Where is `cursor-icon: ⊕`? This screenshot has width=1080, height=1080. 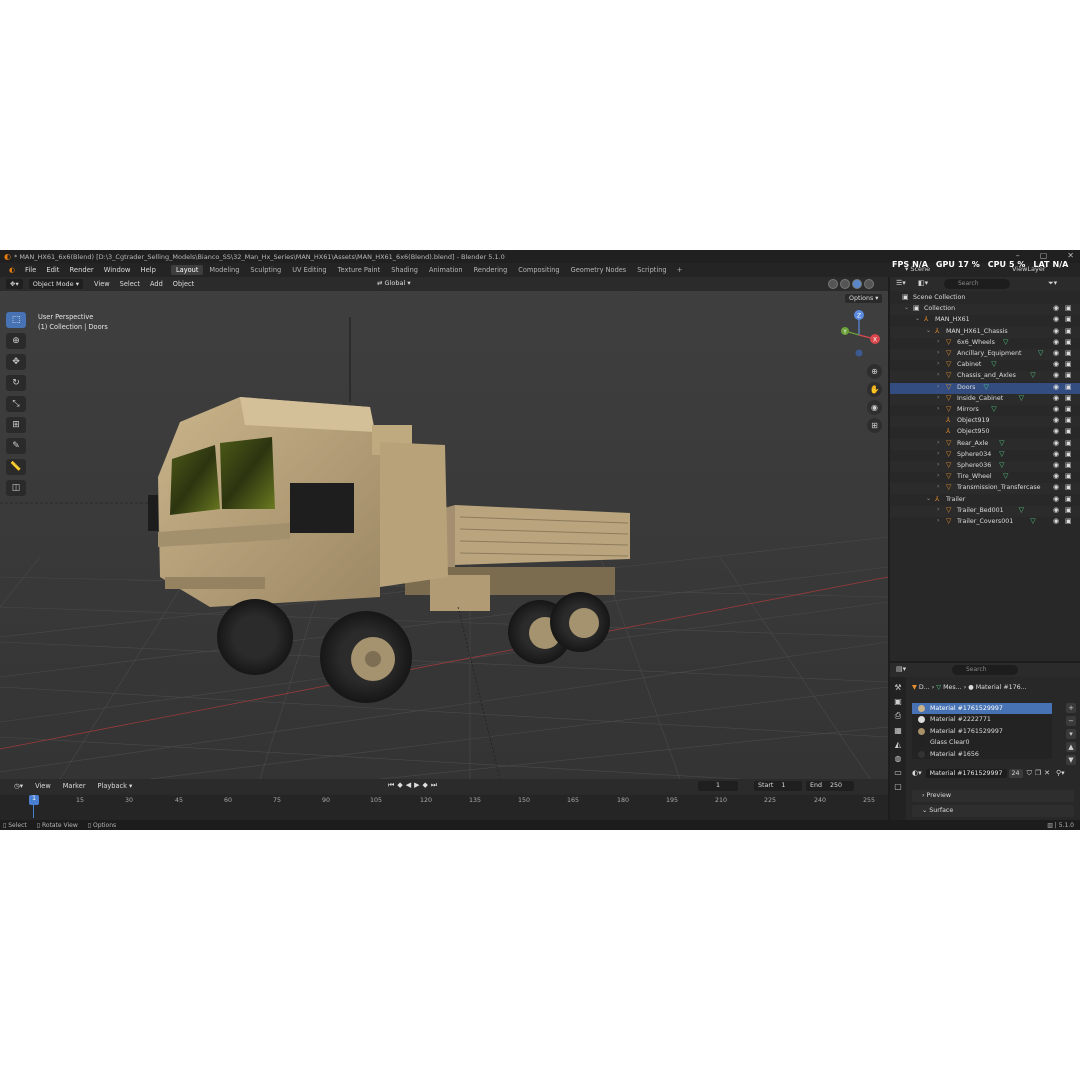
cursor-icon: ⊕ is located at coordinates (16, 341).